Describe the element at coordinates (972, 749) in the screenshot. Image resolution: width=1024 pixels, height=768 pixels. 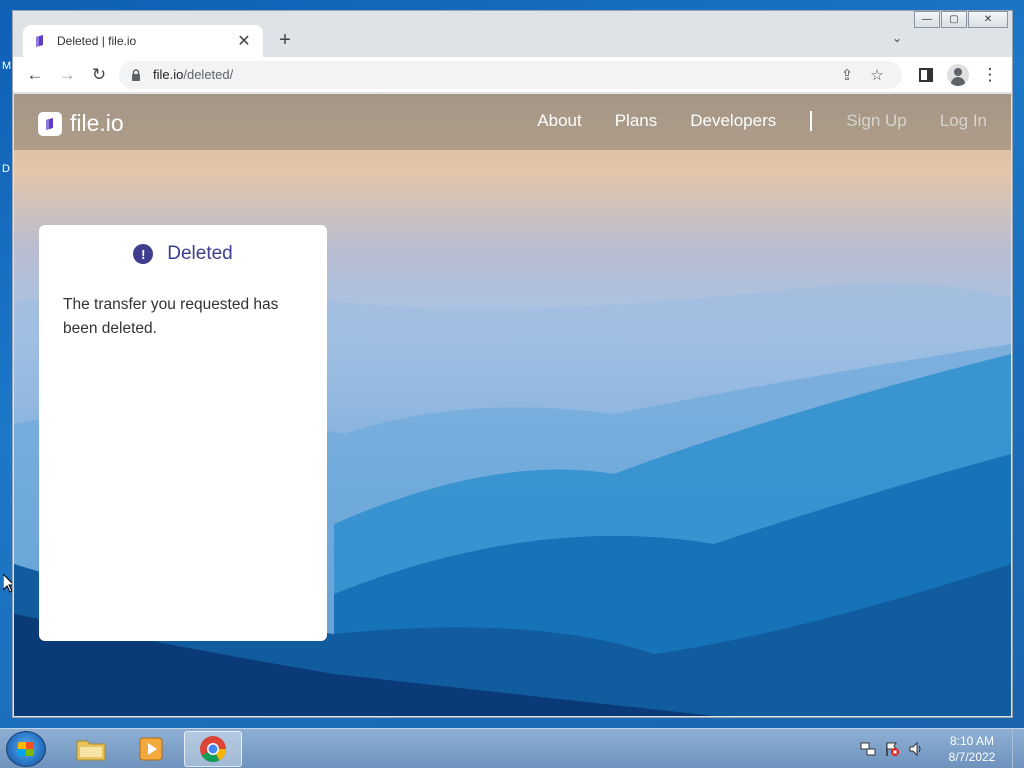
I see `taskbar-clock: 8:10 AM 8/7/2022` at that location.